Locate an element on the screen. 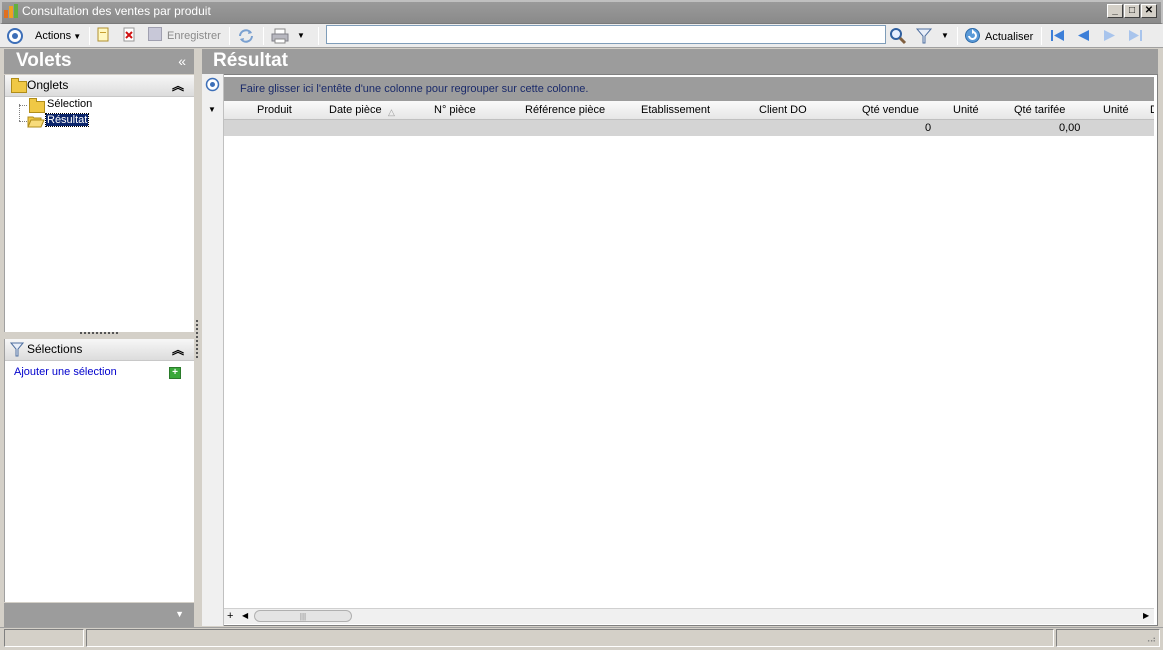 This screenshot has width=1163, height=650. refresh-label: Actualiser is located at coordinates (1009, 37).